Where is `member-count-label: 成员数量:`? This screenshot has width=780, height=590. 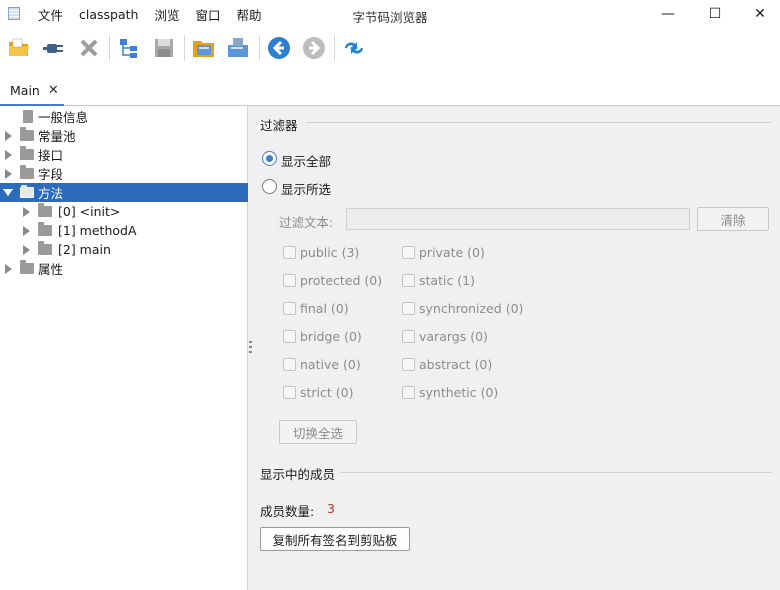 member-count-label: 成员数量: is located at coordinates (287, 511).